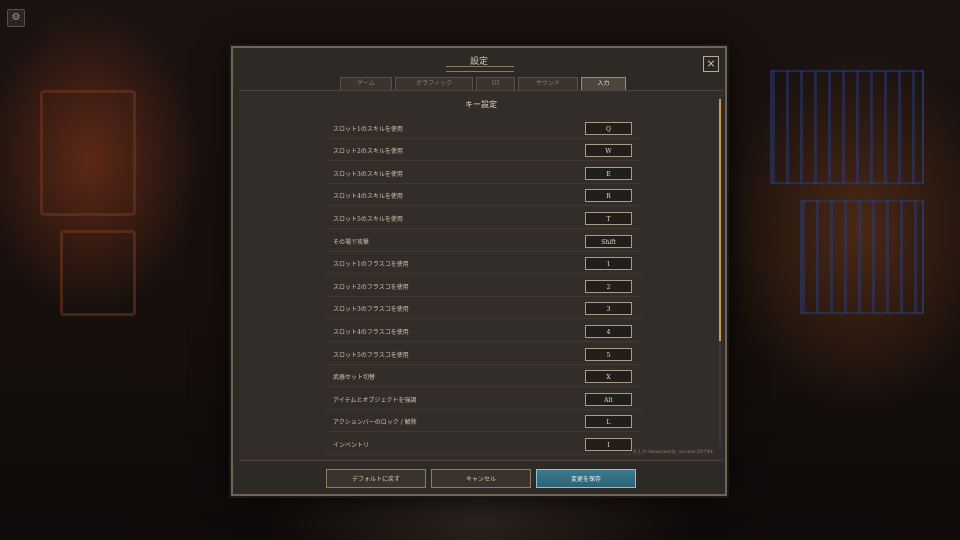 The image size is (960, 540). What do you see at coordinates (586, 478) in the screenshot?
I see `save-changes-button: 変更を保存` at bounding box center [586, 478].